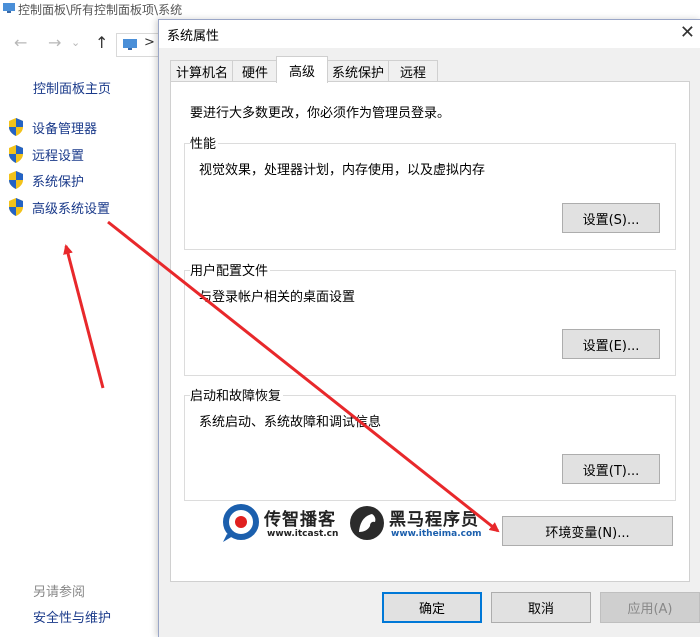 The height and width of the screenshot is (637, 700). What do you see at coordinates (202, 71) in the screenshot?
I see `tab-computer-name: 计算机名` at bounding box center [202, 71].